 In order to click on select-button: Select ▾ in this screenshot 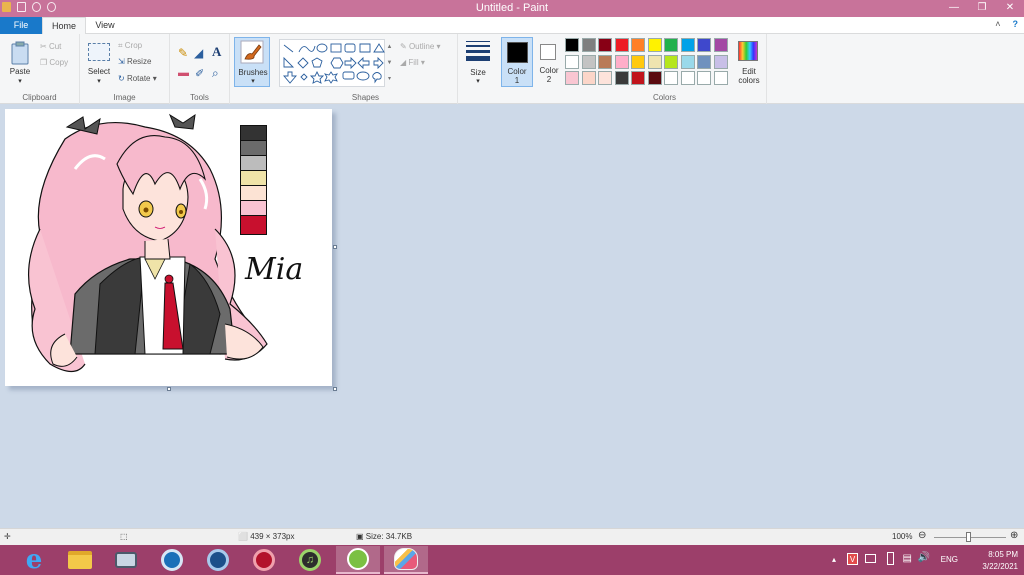, I will do `click(99, 65)`.